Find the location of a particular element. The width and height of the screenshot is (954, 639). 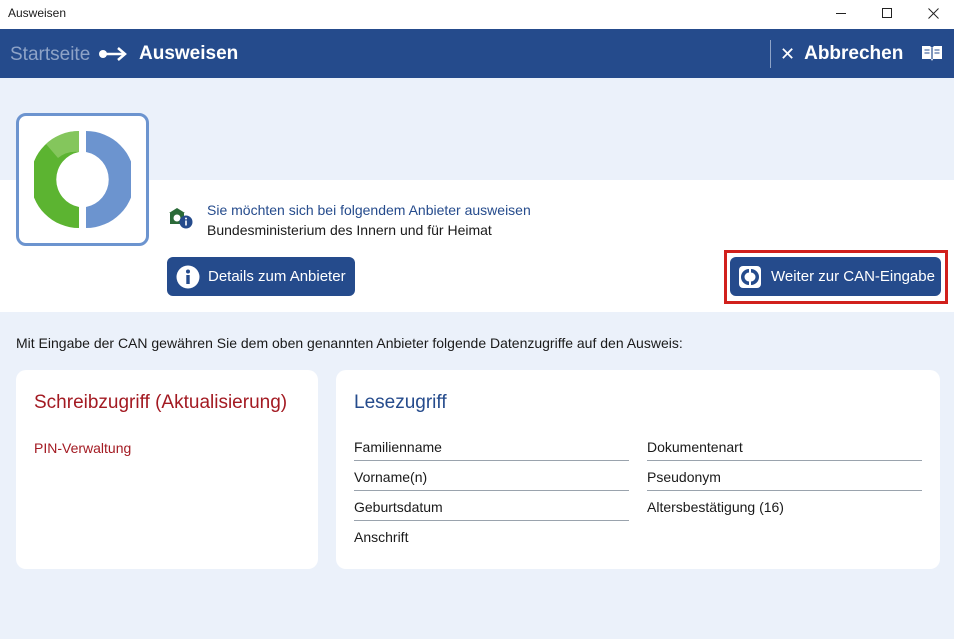

cancel-button: ✕ Abbrechen is located at coordinates (841, 54).